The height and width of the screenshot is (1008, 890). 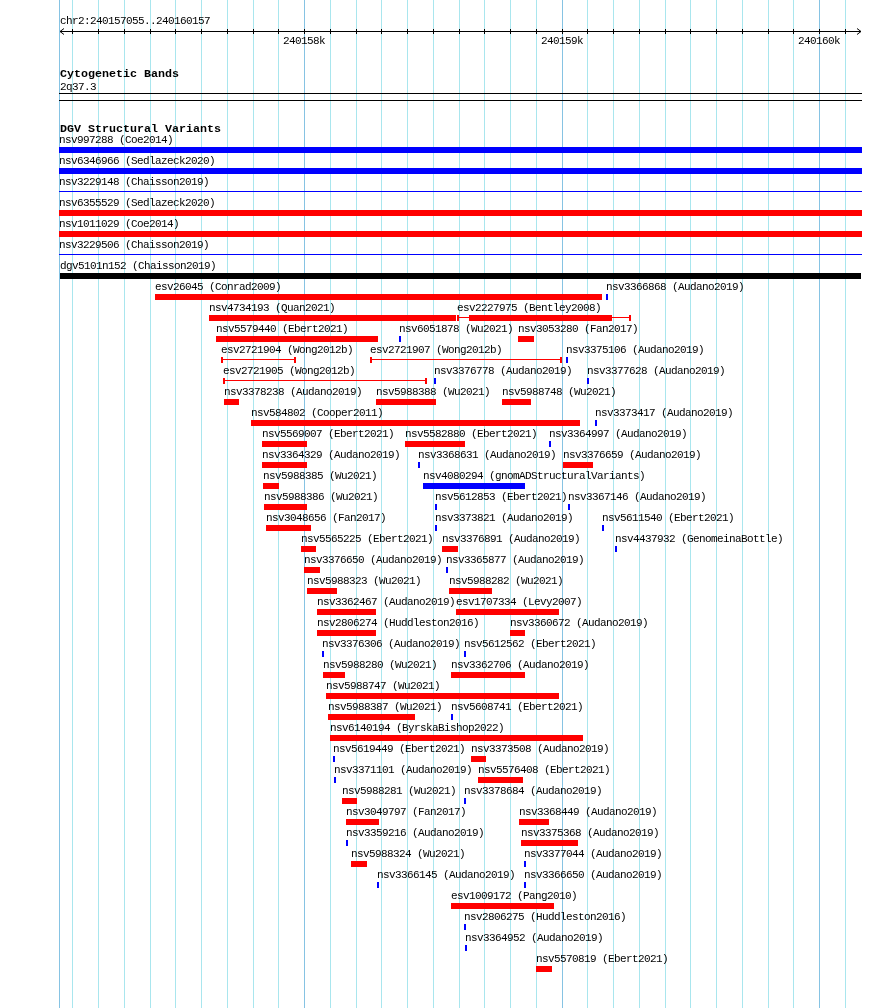 What do you see at coordinates (218, 287) in the screenshot?
I see `variant-label: esv26045 (Conrad2009)` at bounding box center [218, 287].